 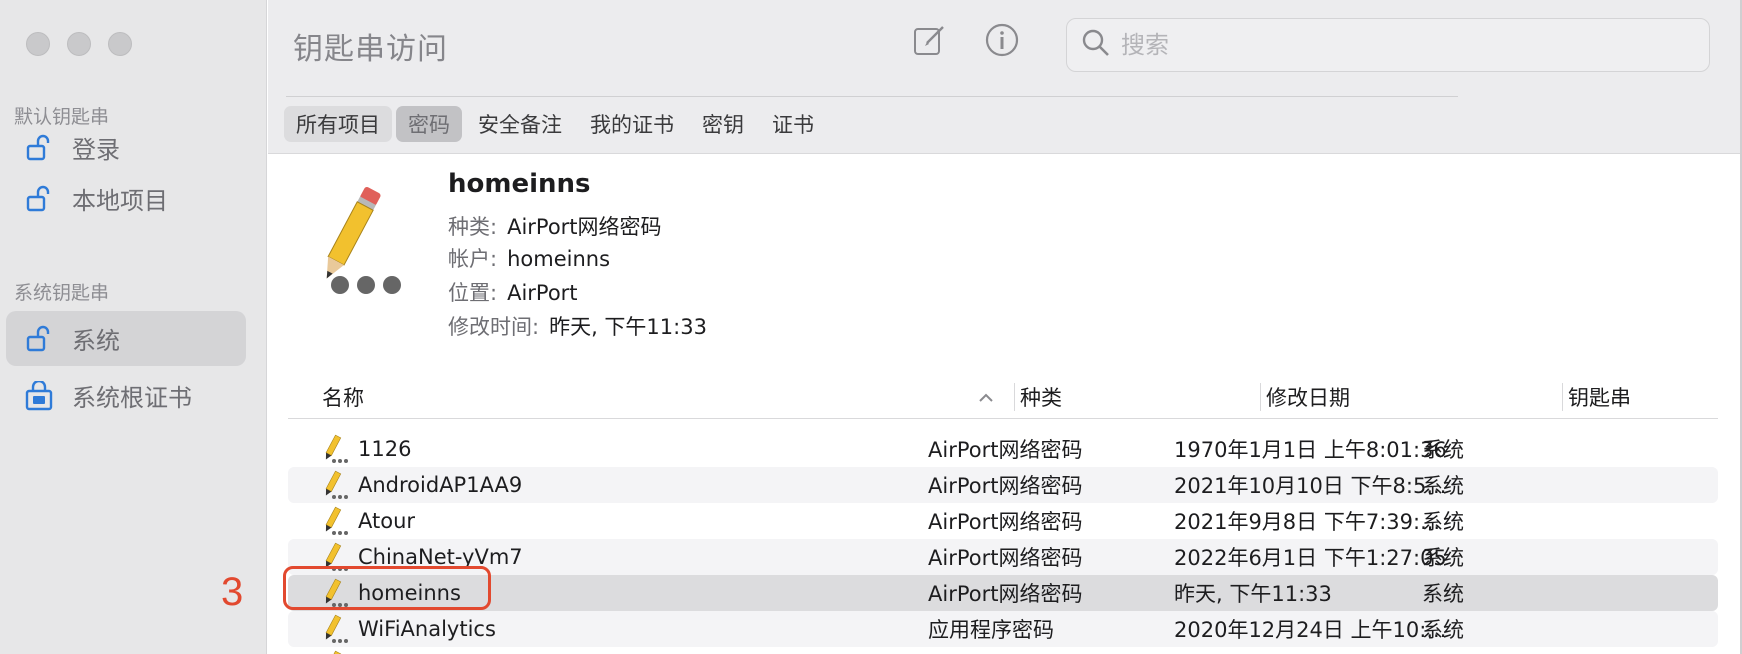 What do you see at coordinates (38, 44) in the screenshot?
I see `close-window-button` at bounding box center [38, 44].